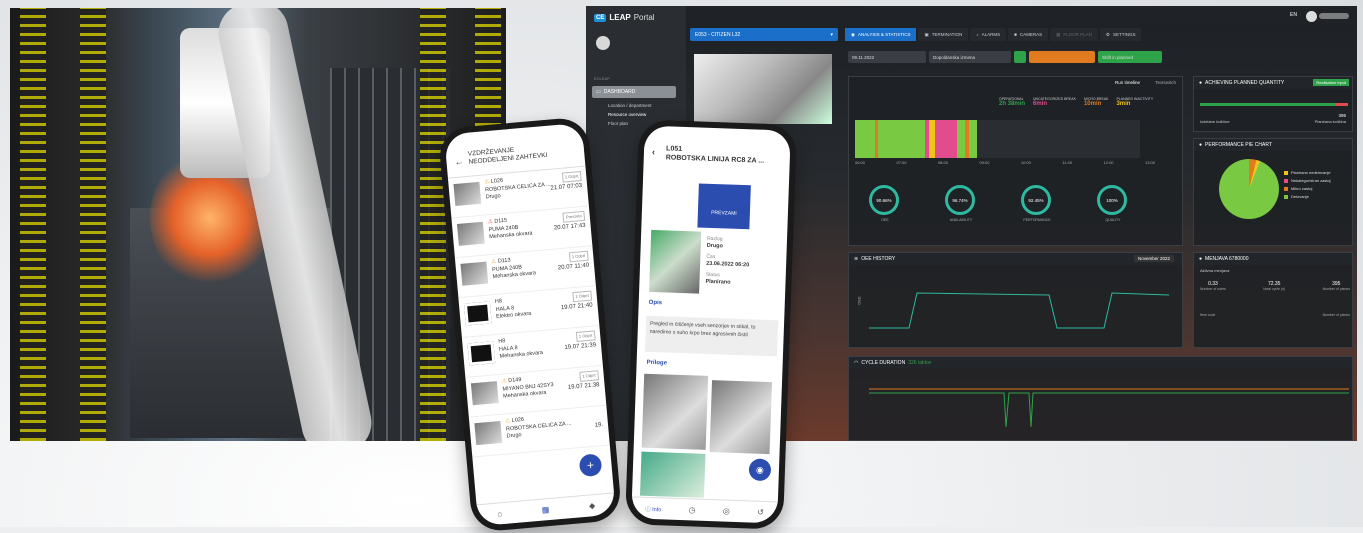 This screenshot has width=1363, height=533. Describe the element at coordinates (1334, 16) in the screenshot. I see `user-name` at that location.